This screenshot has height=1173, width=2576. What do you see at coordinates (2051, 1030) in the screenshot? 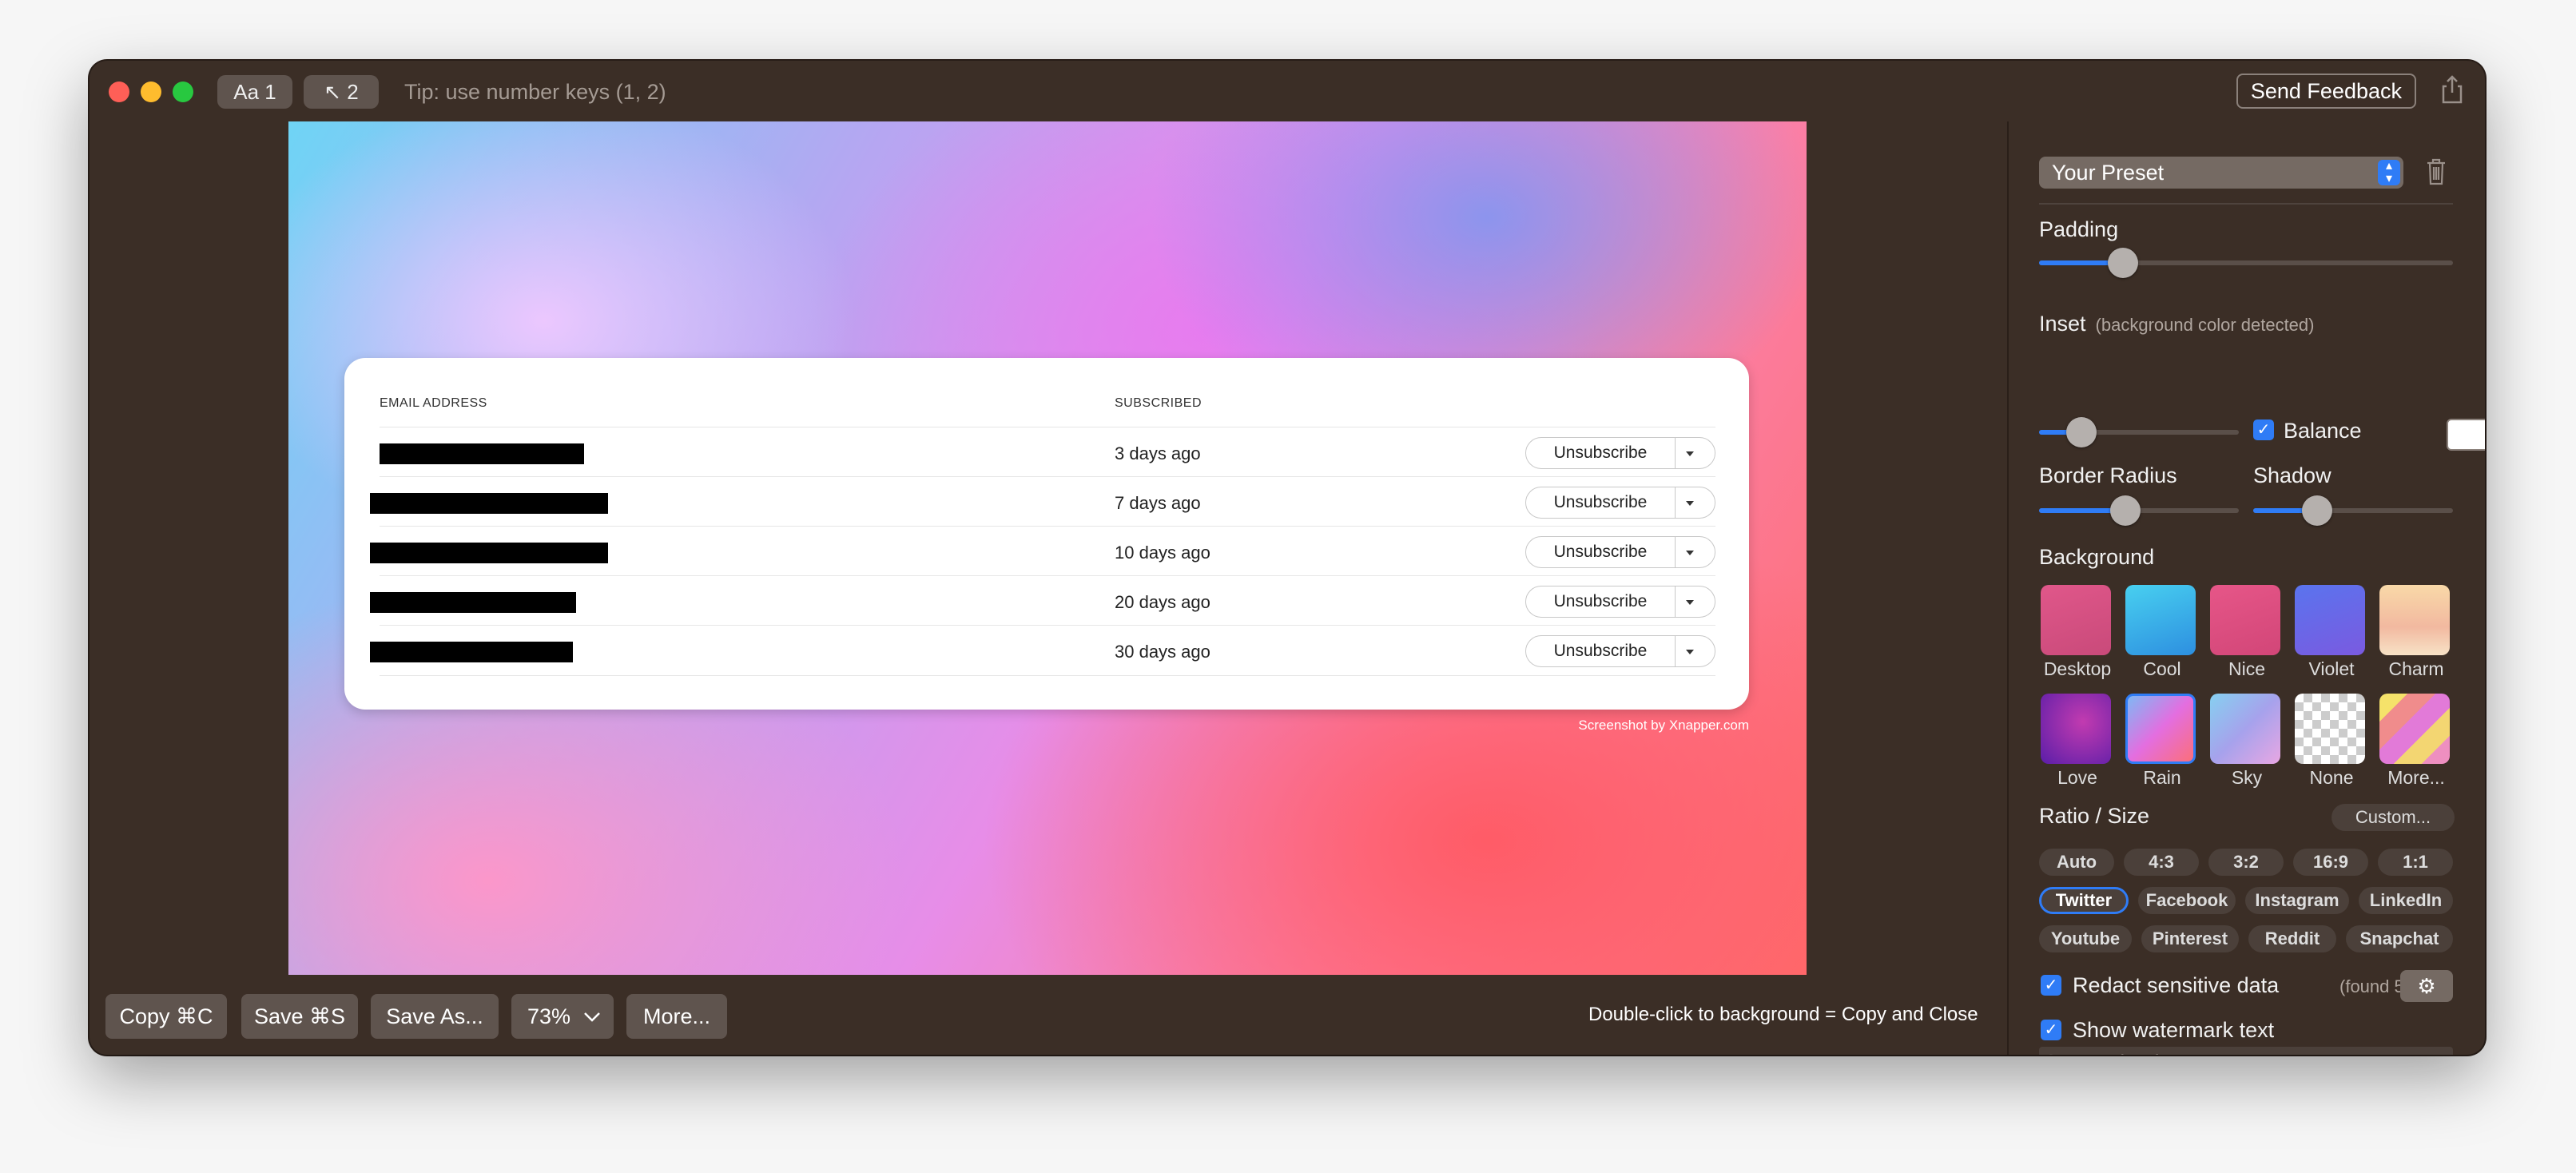
I see `watermark-checkbox: ✓` at bounding box center [2051, 1030].